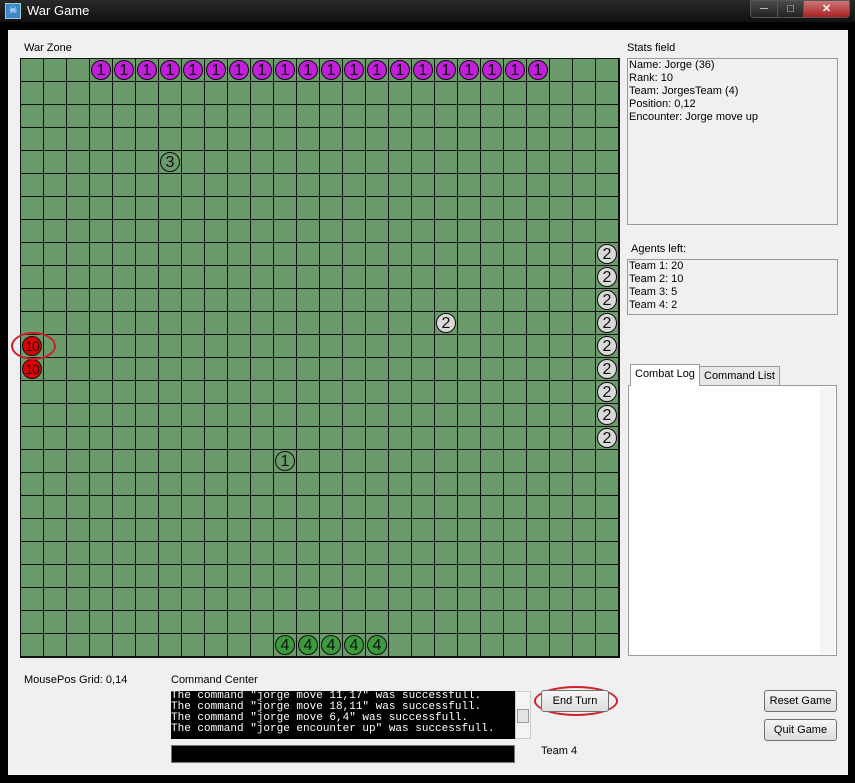 Image resolution: width=855 pixels, height=783 pixels. Describe the element at coordinates (575, 701) in the screenshot. I see `end-turn-button: End Turn` at that location.